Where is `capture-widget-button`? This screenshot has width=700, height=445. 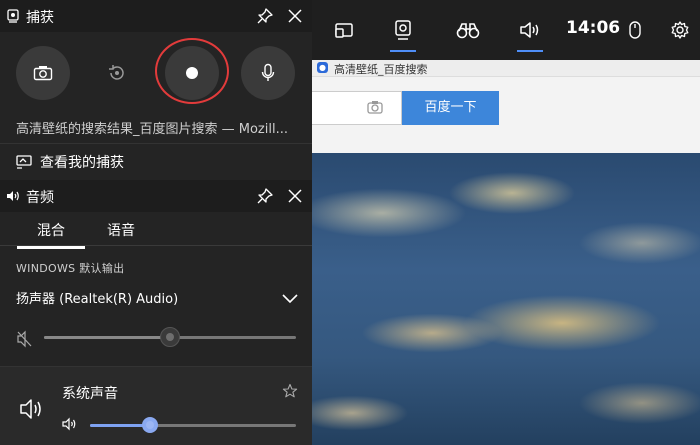 capture-widget-button is located at coordinates (403, 30).